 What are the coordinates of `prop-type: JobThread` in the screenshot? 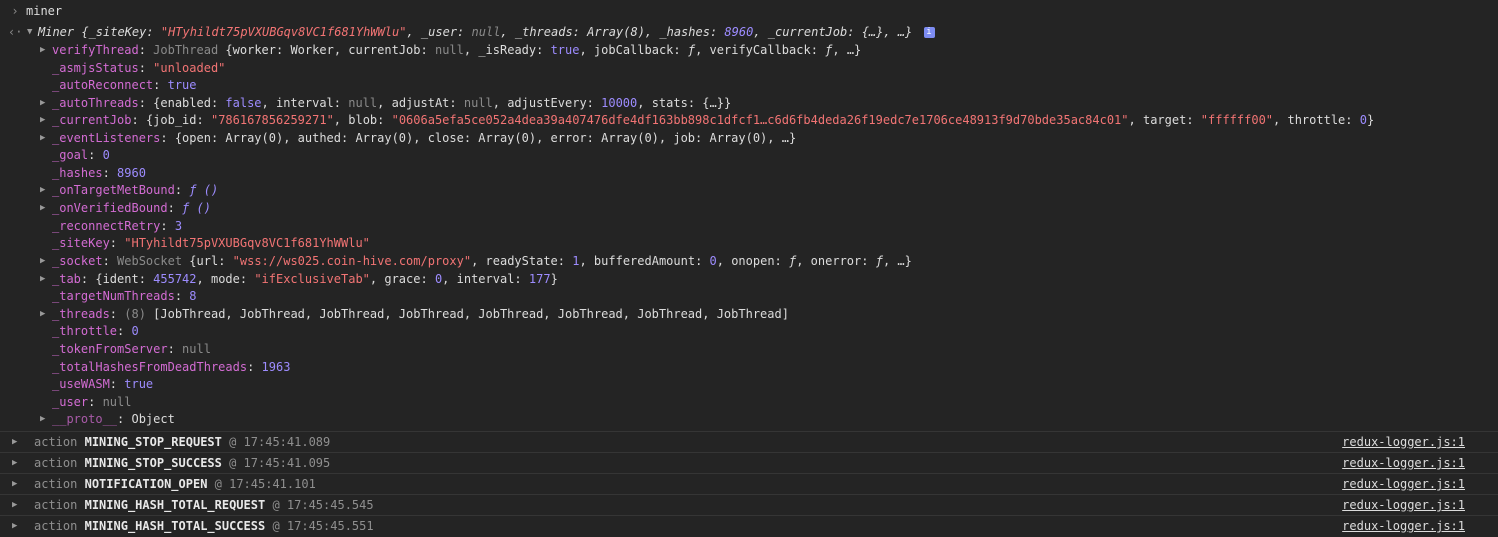 It's located at (186, 50).